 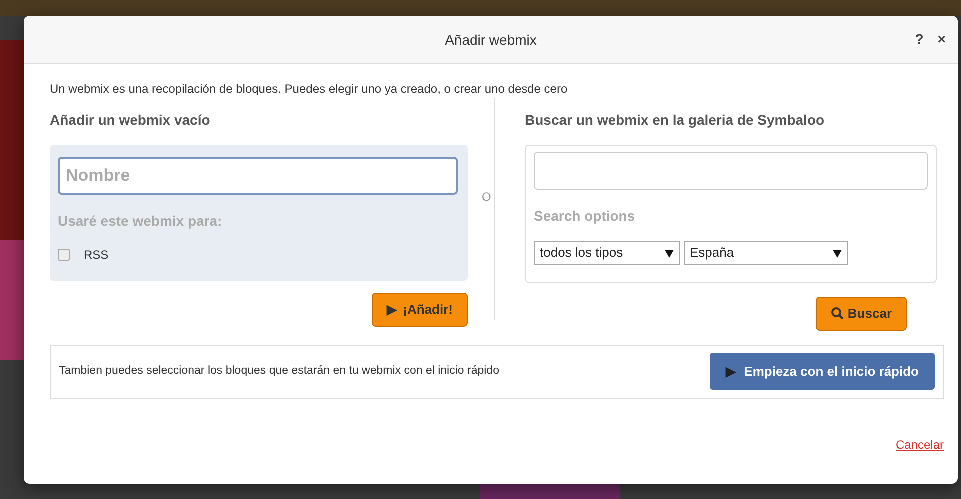 What do you see at coordinates (491, 40) in the screenshot?
I see `dialog-title: Añadir webmix` at bounding box center [491, 40].